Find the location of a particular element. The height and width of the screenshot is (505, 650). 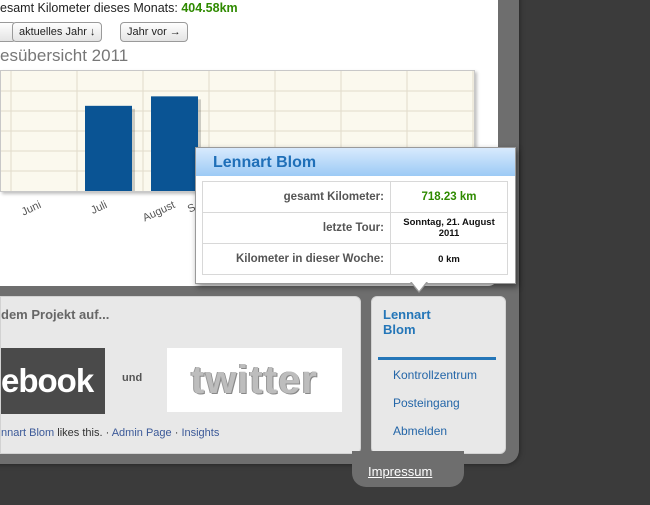

table-row: gesamt Kilometer: 718.23 km is located at coordinates (355, 197).